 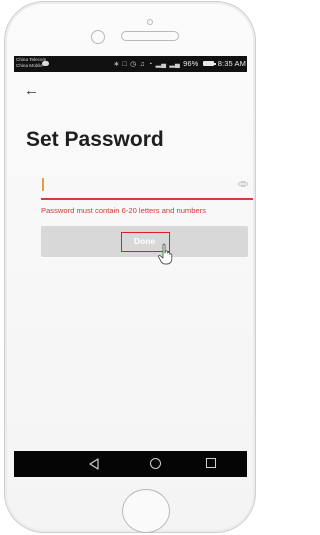 What do you see at coordinates (150, 36) in the screenshot?
I see `earpiece-speaker` at bounding box center [150, 36].